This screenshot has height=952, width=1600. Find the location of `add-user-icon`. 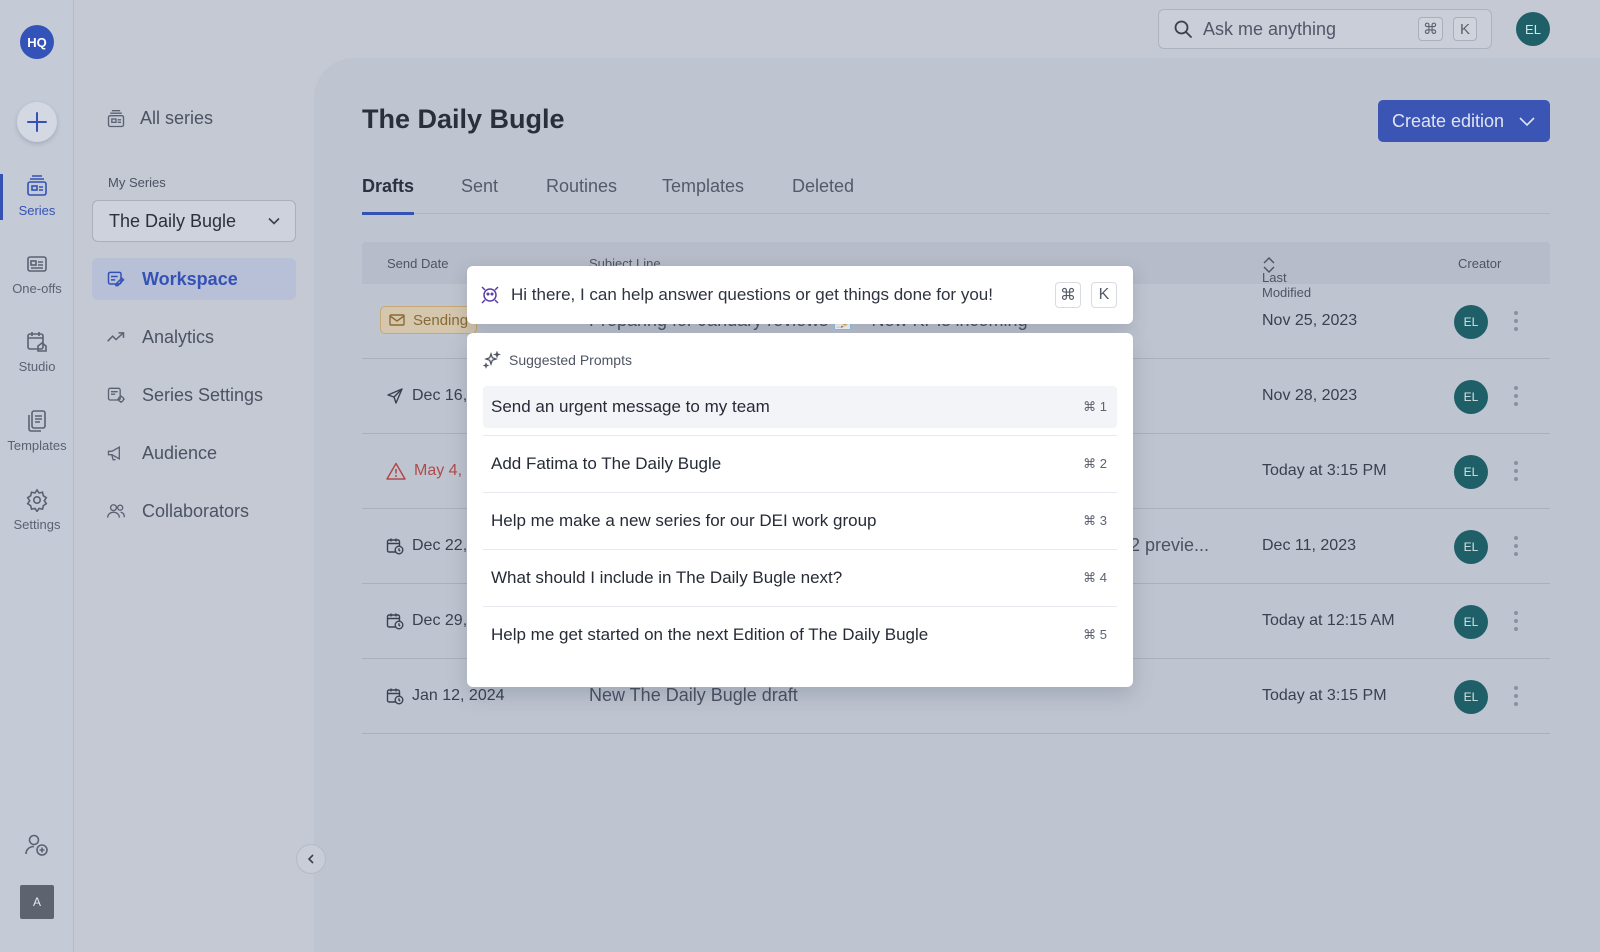

add-user-icon is located at coordinates (37, 845).